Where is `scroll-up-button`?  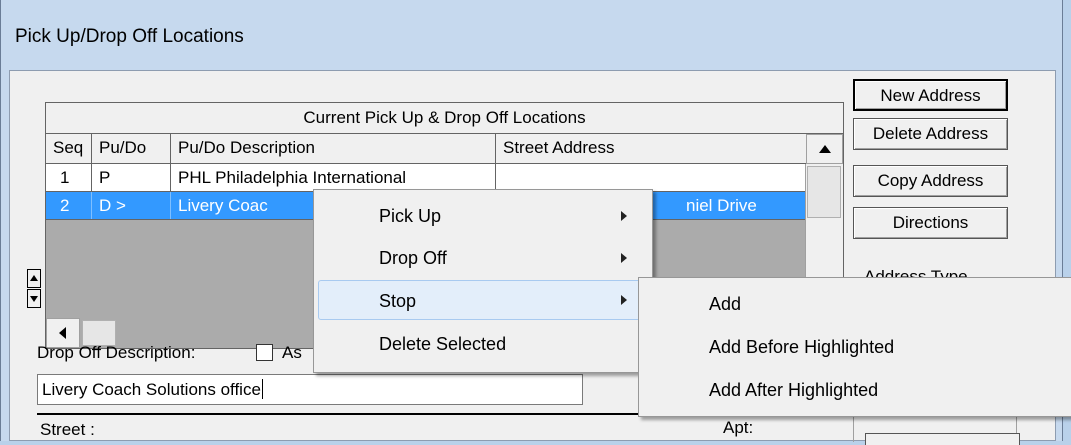 scroll-up-button is located at coordinates (824, 149).